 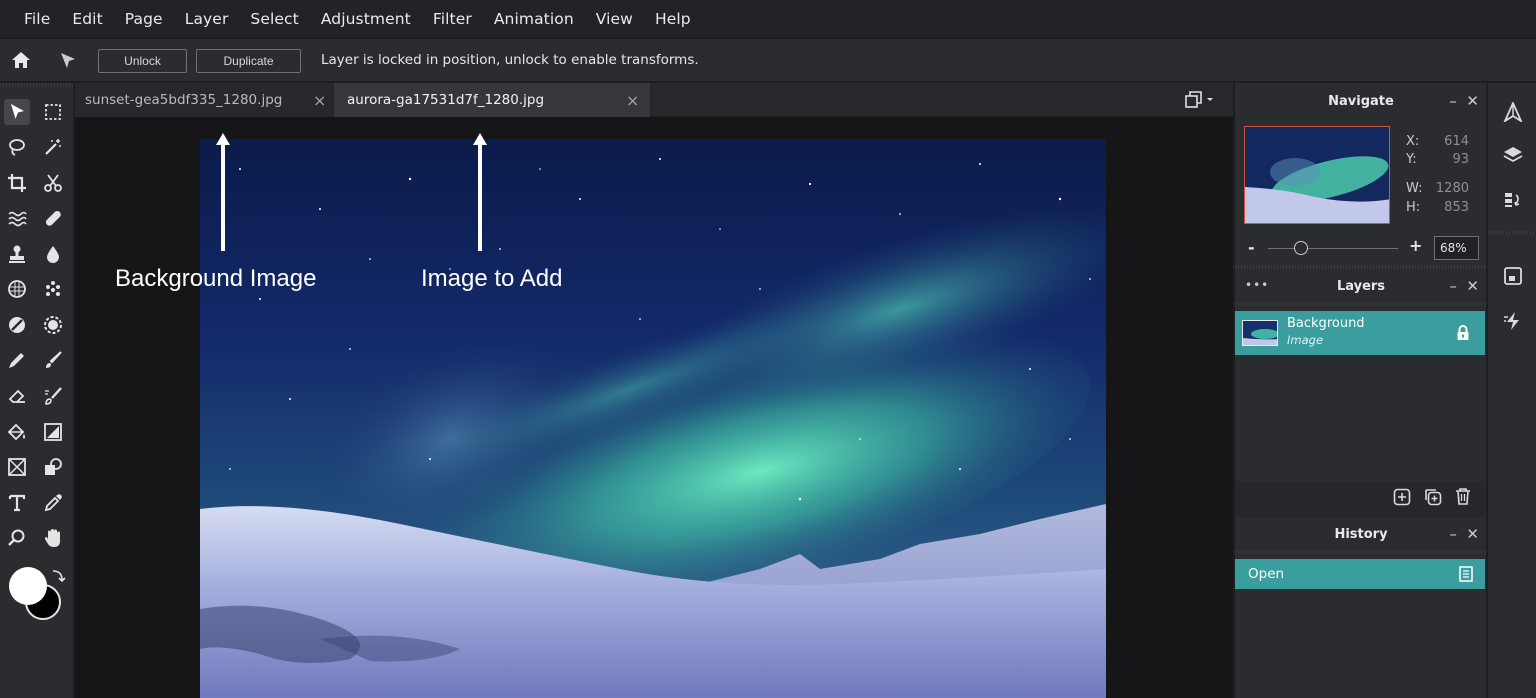 What do you see at coordinates (452, 19) in the screenshot?
I see `menu-filter: Filter` at bounding box center [452, 19].